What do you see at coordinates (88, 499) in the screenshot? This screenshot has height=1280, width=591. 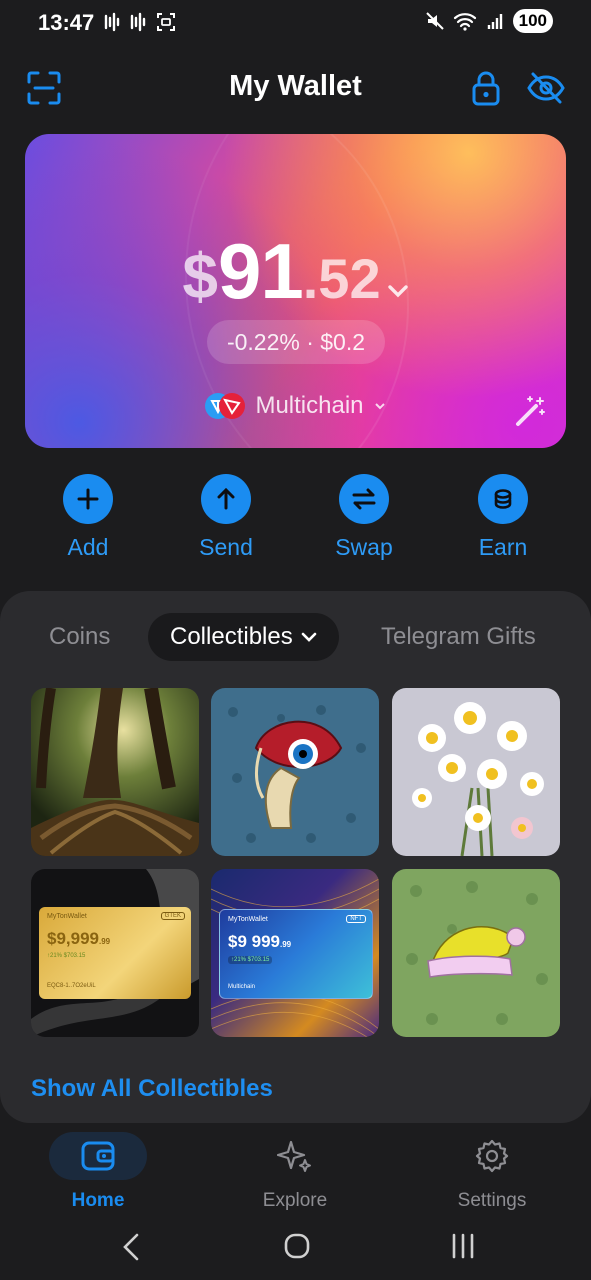 I see `plus-icon` at bounding box center [88, 499].